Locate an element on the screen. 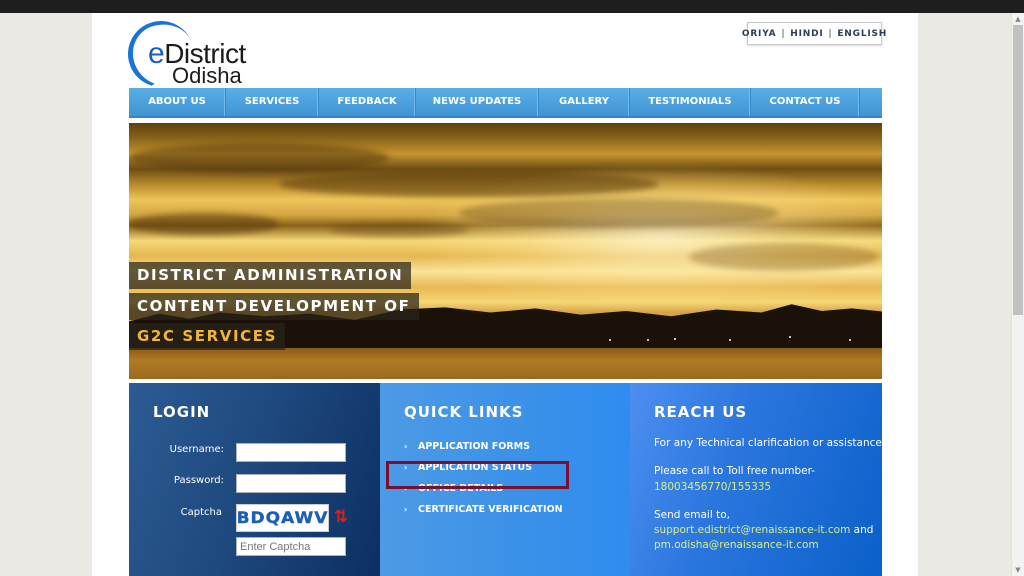 This screenshot has height=576, width=1024. vertical-scrollbar: ▲ ▼ is located at coordinates (1017, 294).